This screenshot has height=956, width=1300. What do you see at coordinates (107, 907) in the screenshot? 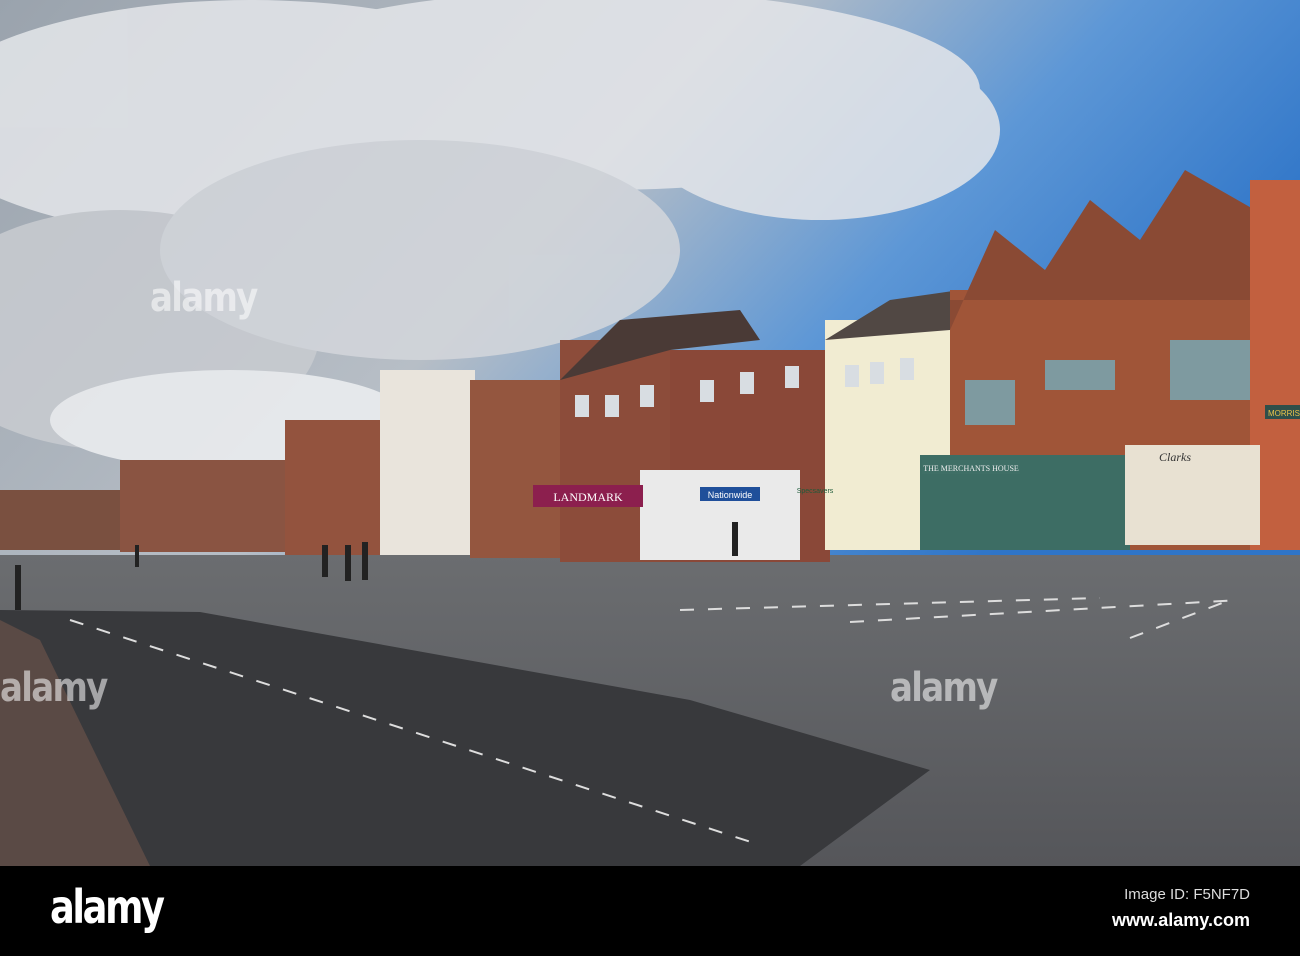
I see `alamy-logo: alamy` at bounding box center [107, 907].